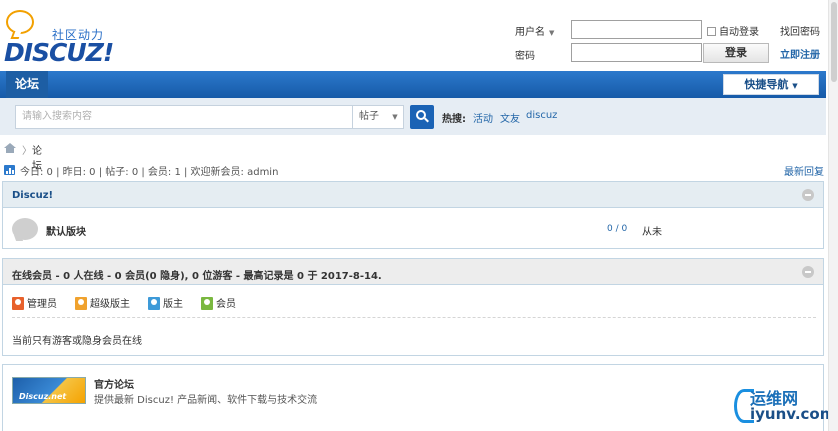  I want to click on discuz-net-logo: Discuz.net, so click(49, 390).